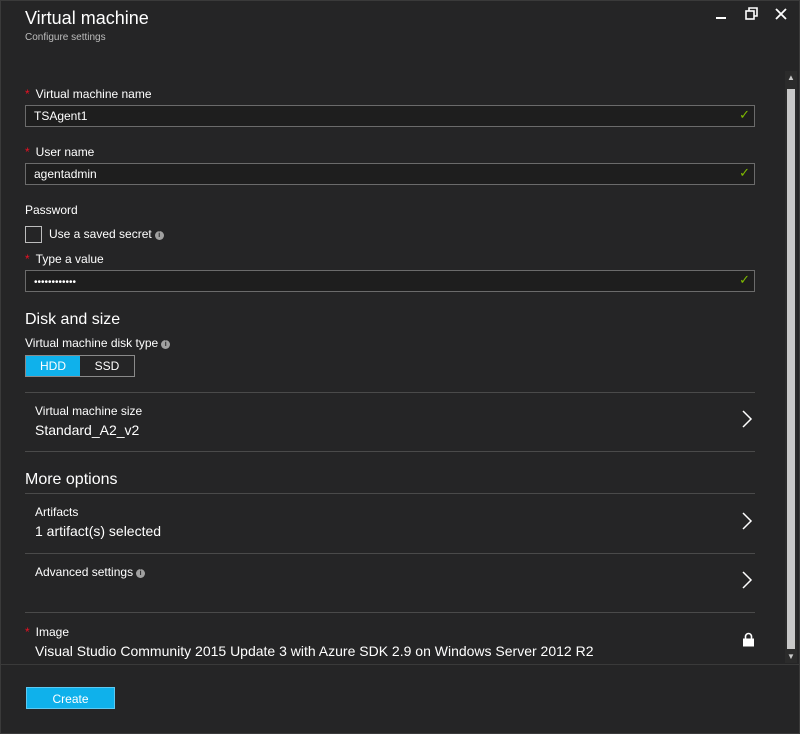  Describe the element at coordinates (87, 18) in the screenshot. I see `blade-title: Virtual machine` at that location.